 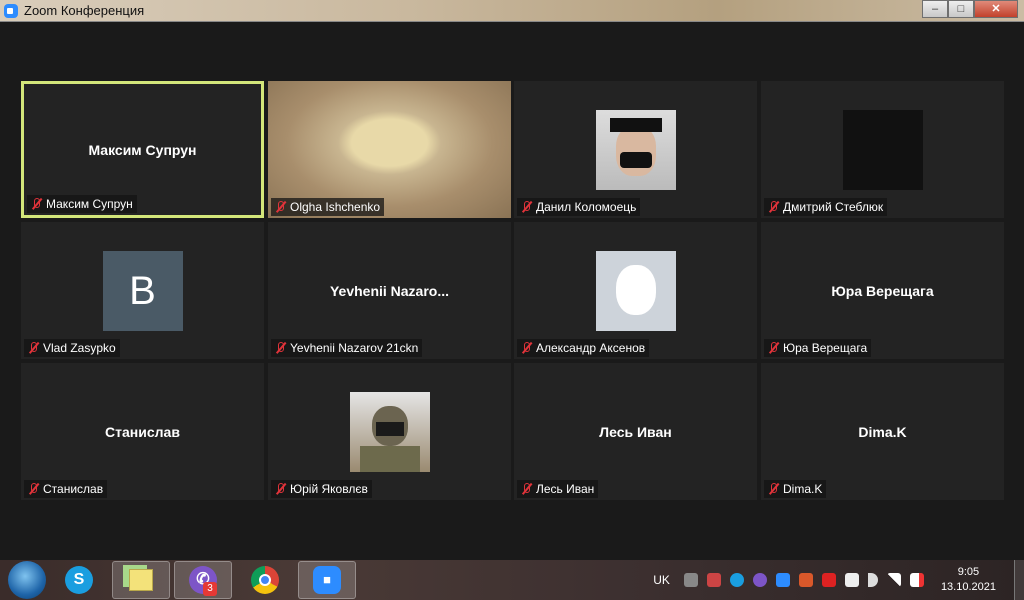 I want to click on participant-name: Юра Верещага, so click(x=825, y=348).